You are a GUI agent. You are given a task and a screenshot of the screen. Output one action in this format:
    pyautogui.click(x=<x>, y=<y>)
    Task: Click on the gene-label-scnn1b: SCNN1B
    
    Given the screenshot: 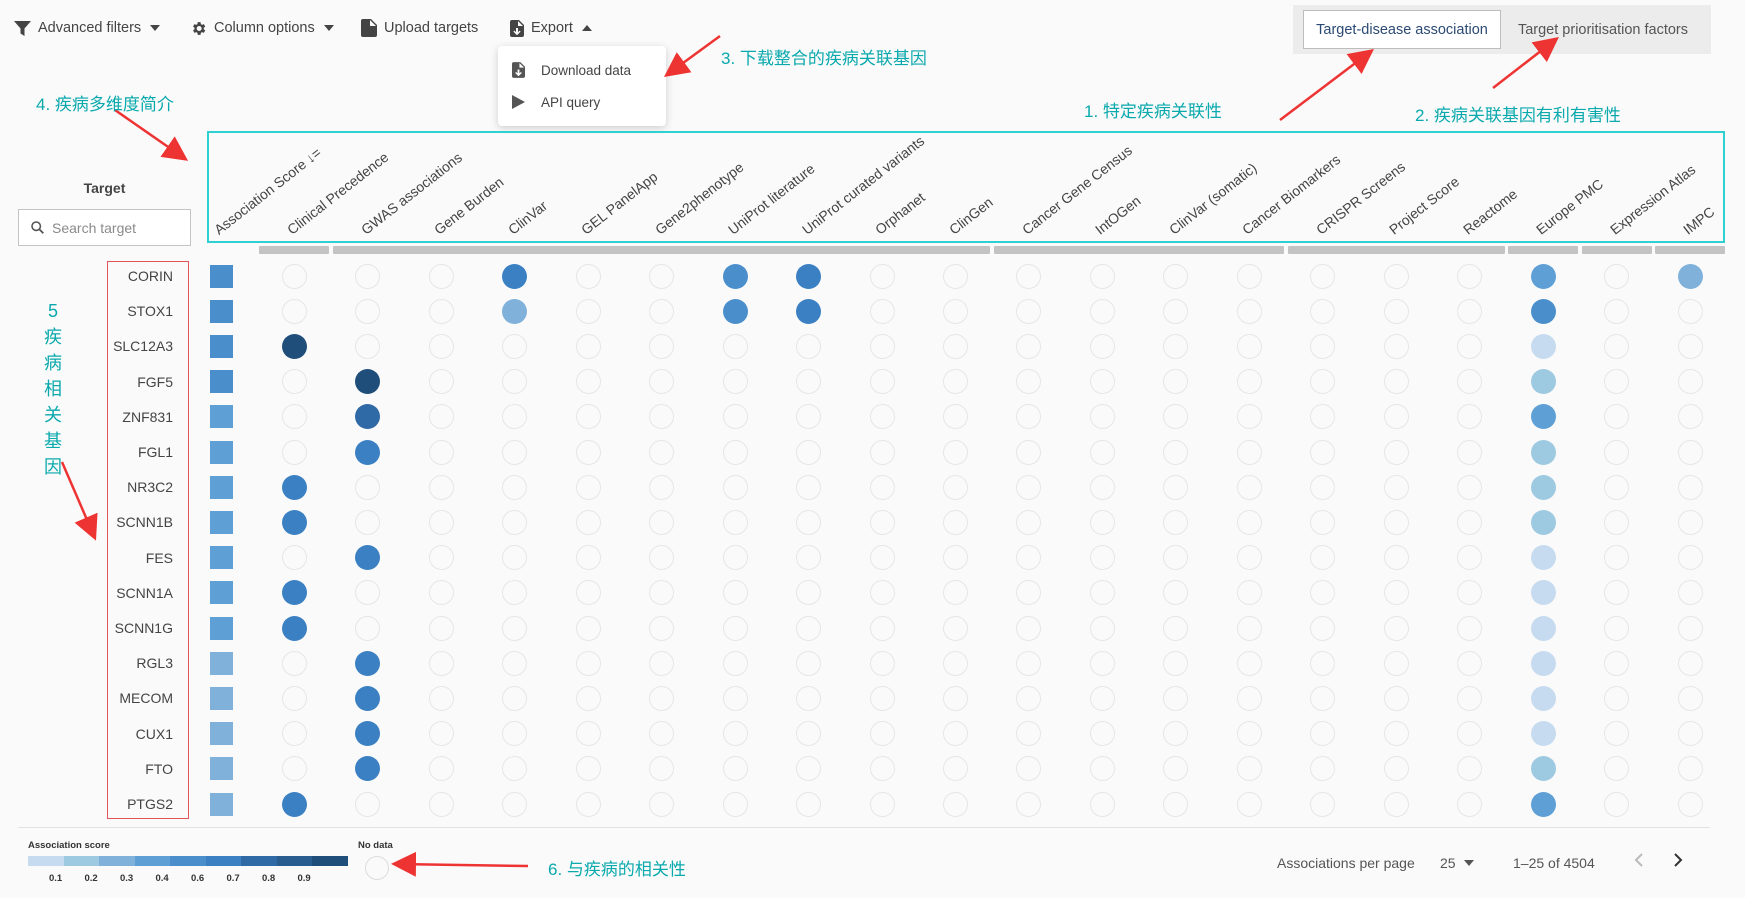 What is the action you would take?
    pyautogui.click(x=108, y=522)
    